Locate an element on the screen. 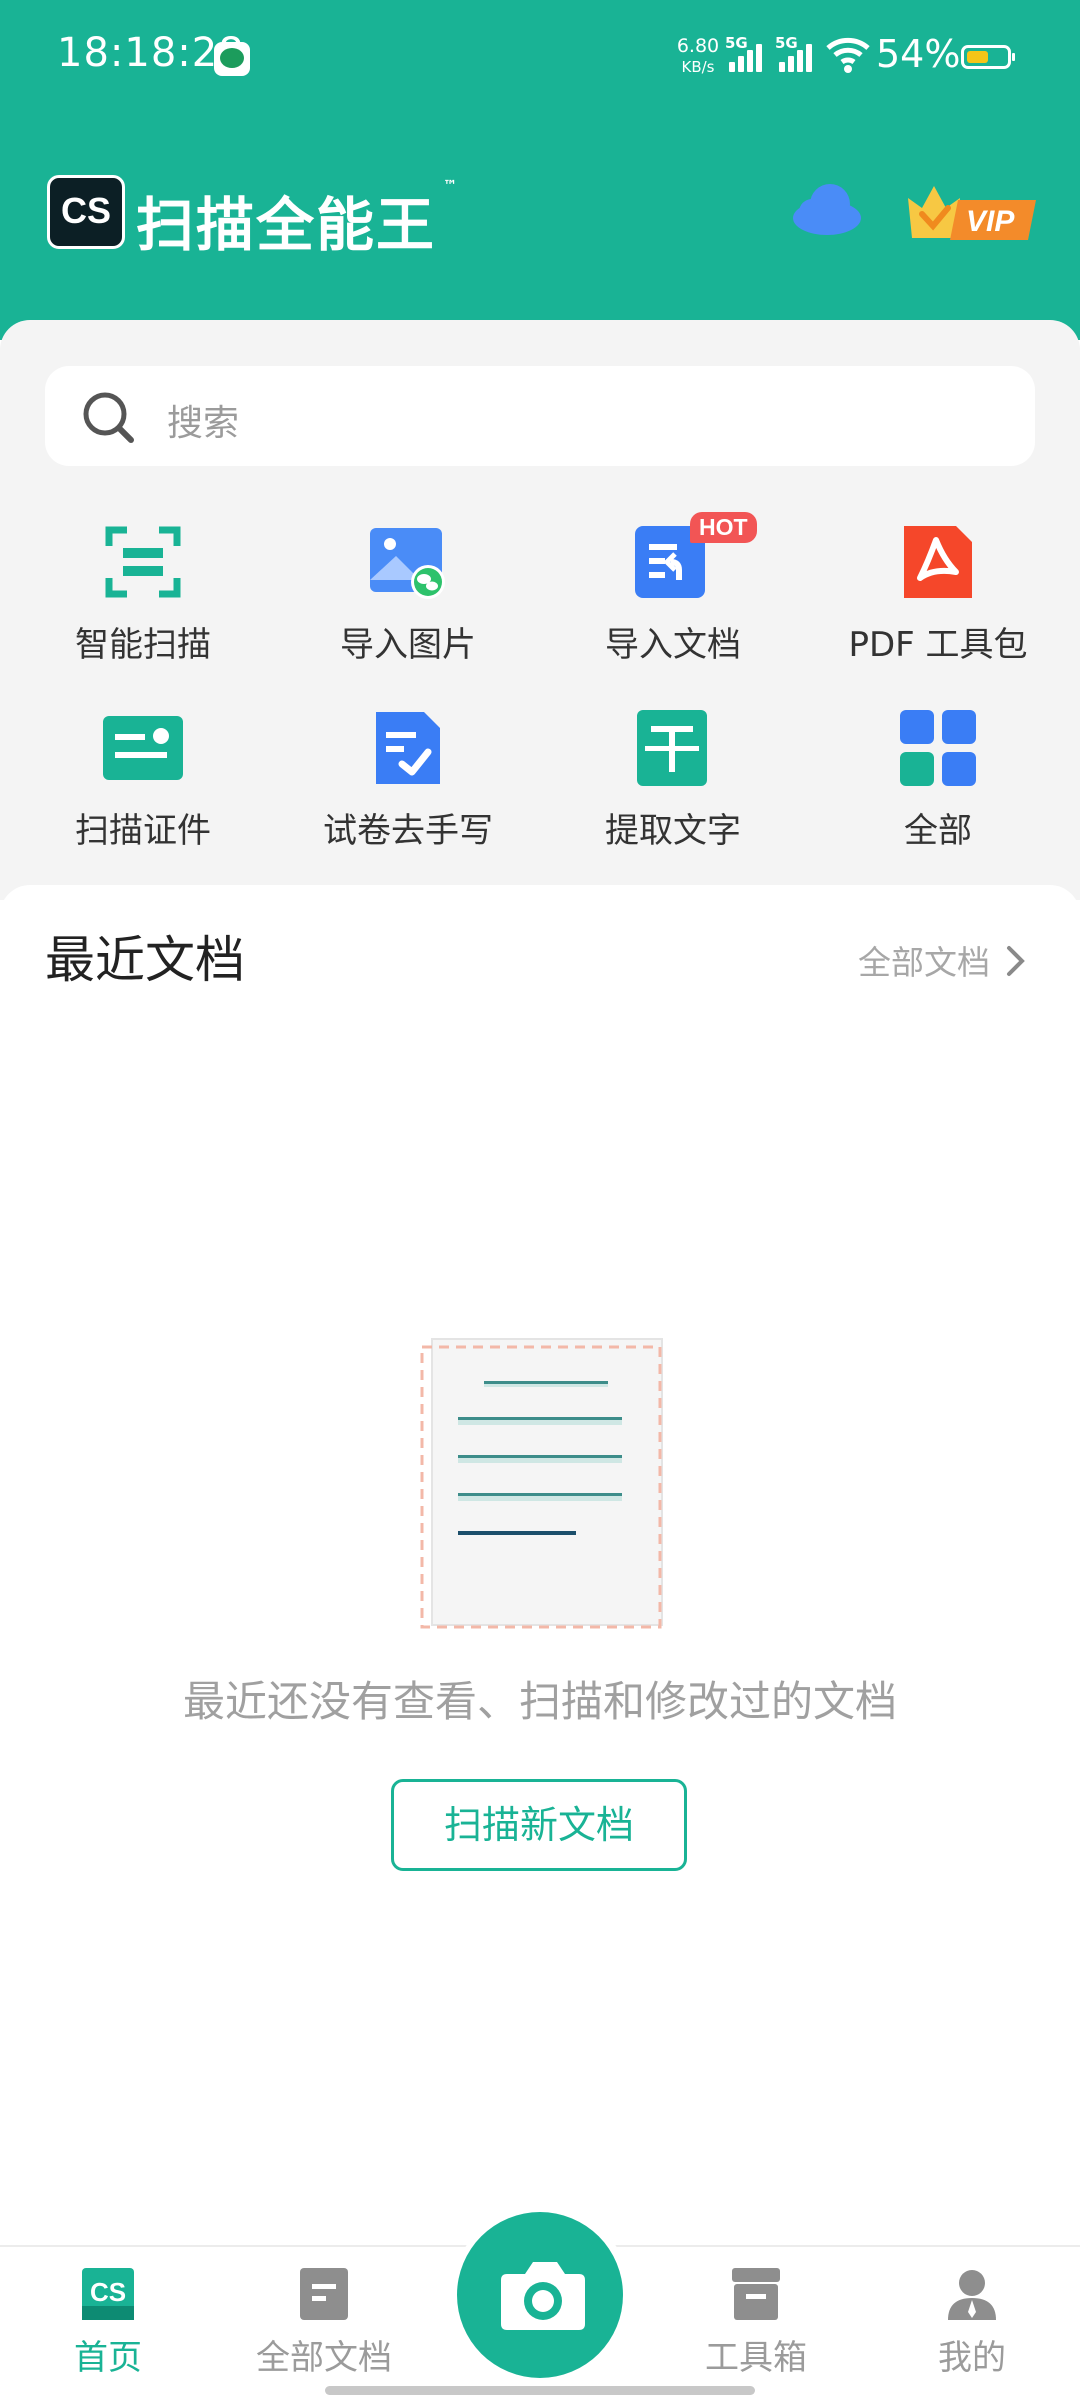 Image resolution: width=1080 pixels, height=2402 pixels. import-image-icon is located at coordinates (407, 563).